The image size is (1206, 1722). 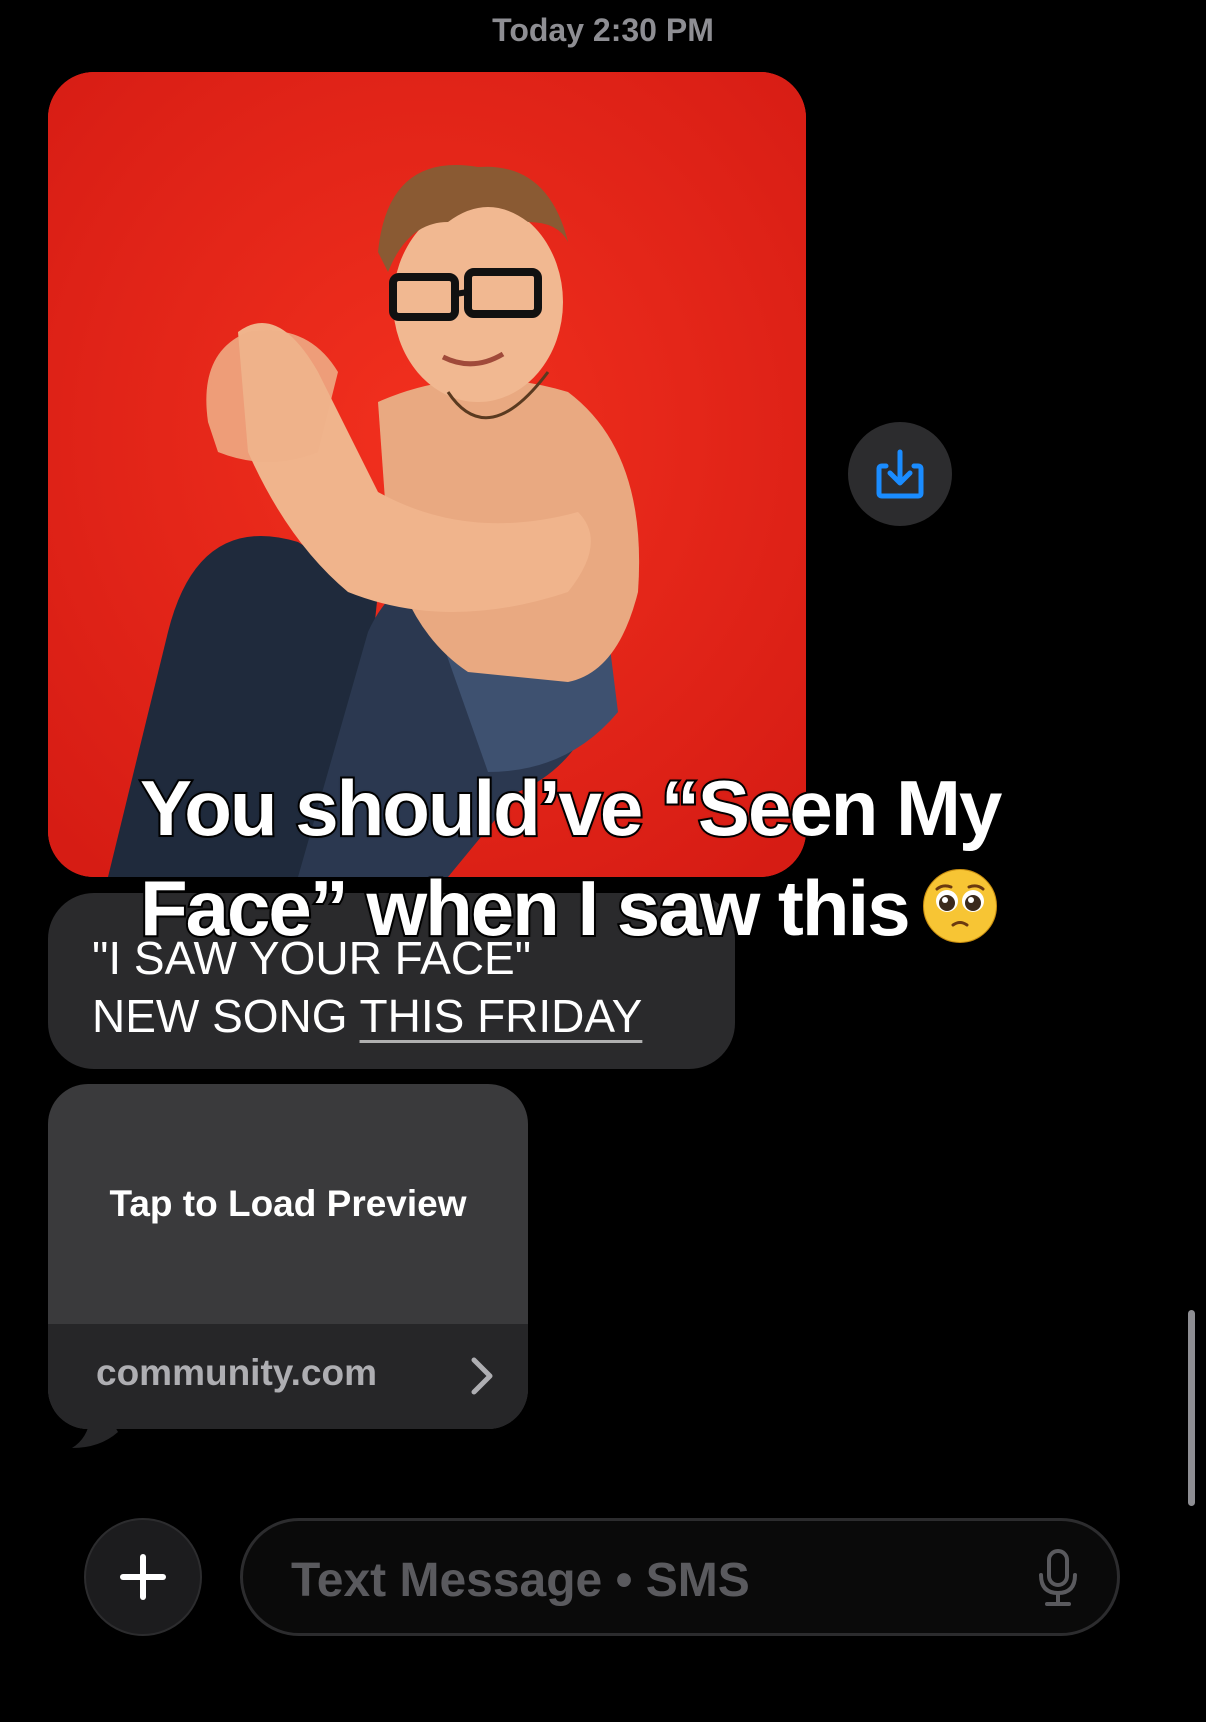 I want to click on bubble-tail, so click(x=95, y=1433).